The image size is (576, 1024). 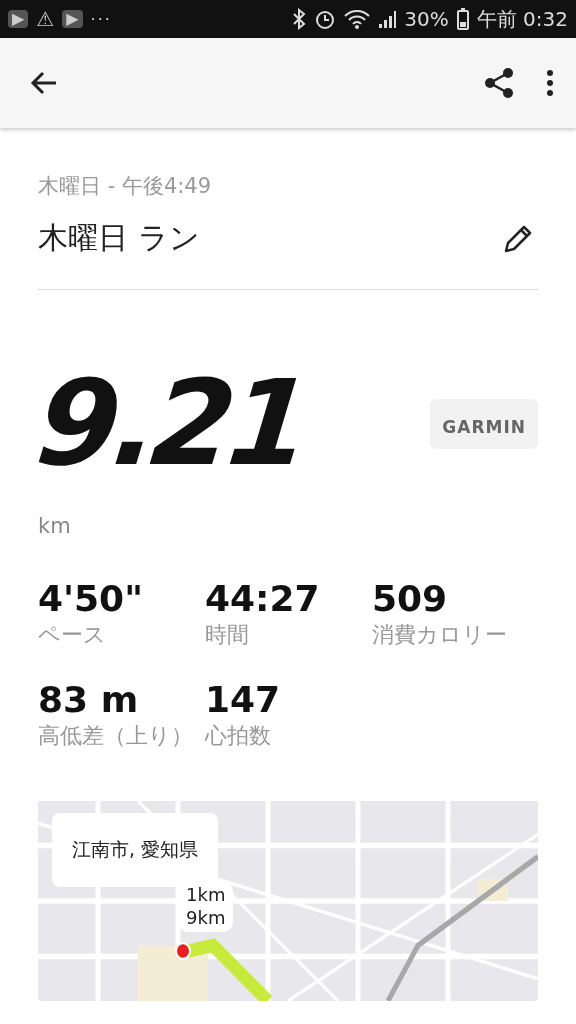 I want to click on stat-label: 心拍数, so click(x=238, y=736).